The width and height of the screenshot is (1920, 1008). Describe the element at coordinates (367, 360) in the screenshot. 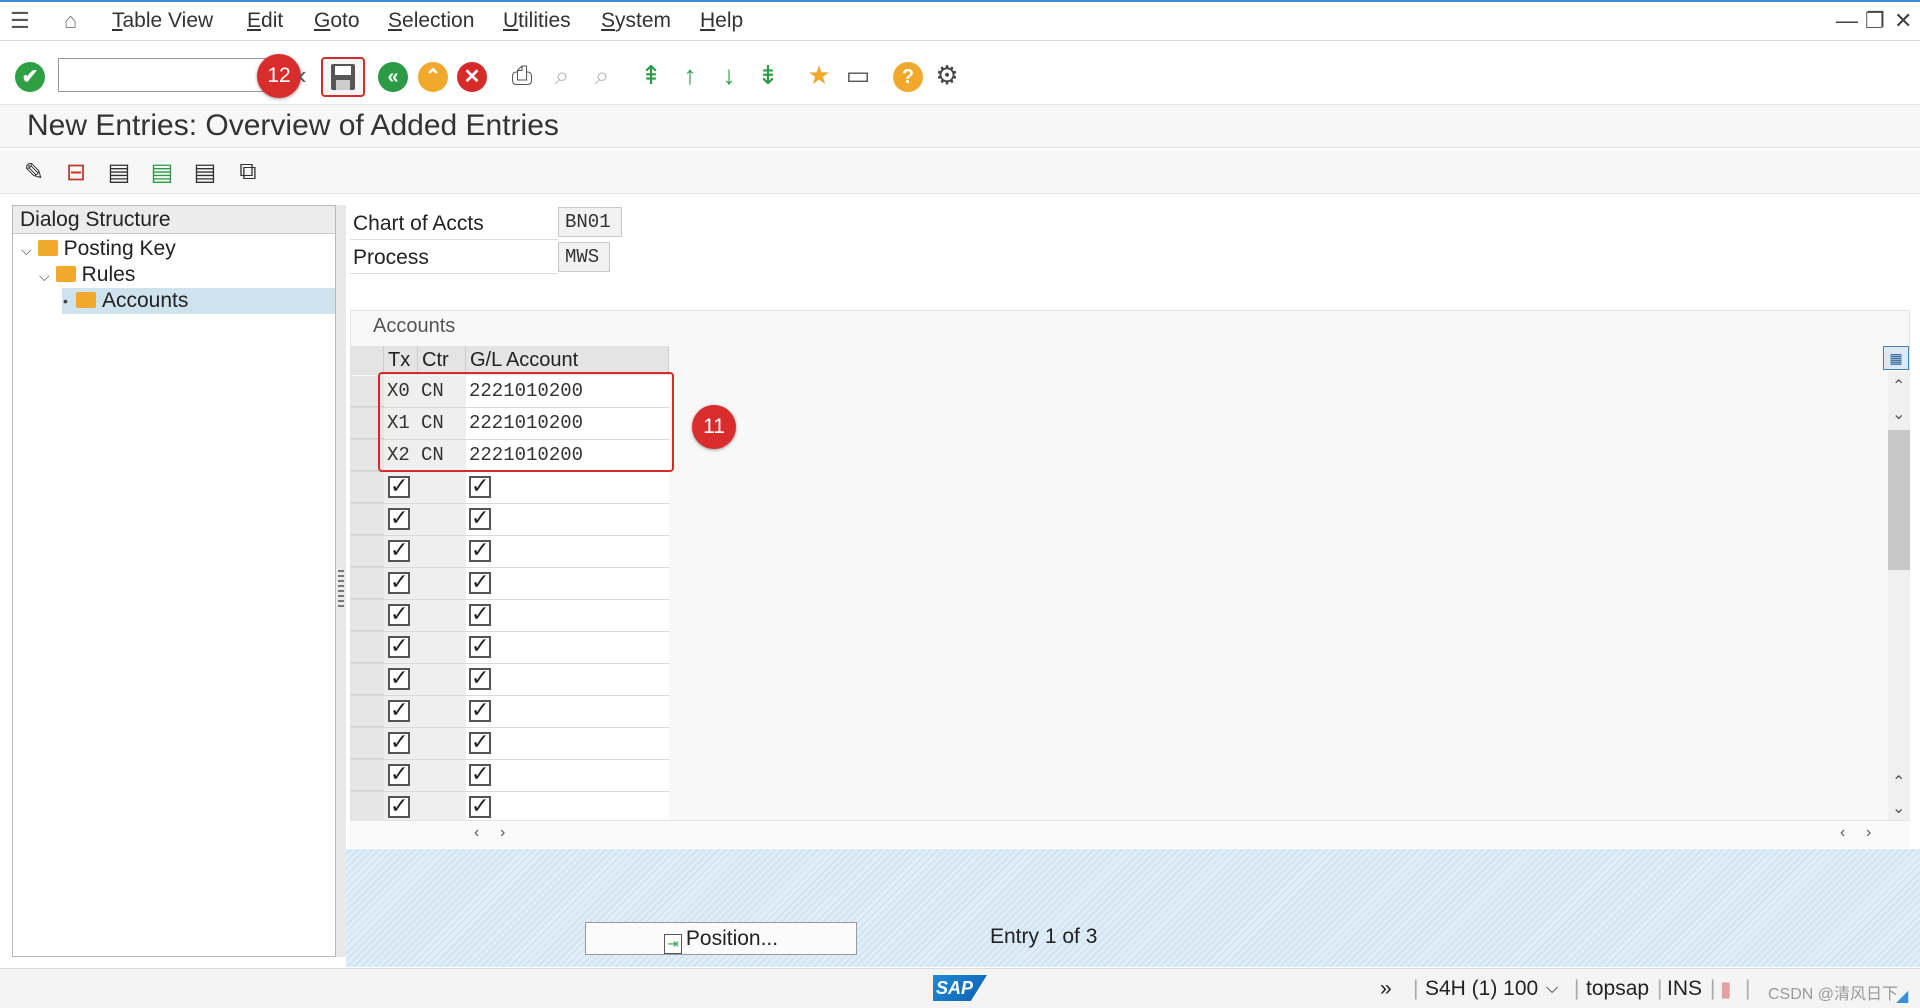

I see `select-all-column-header` at that location.